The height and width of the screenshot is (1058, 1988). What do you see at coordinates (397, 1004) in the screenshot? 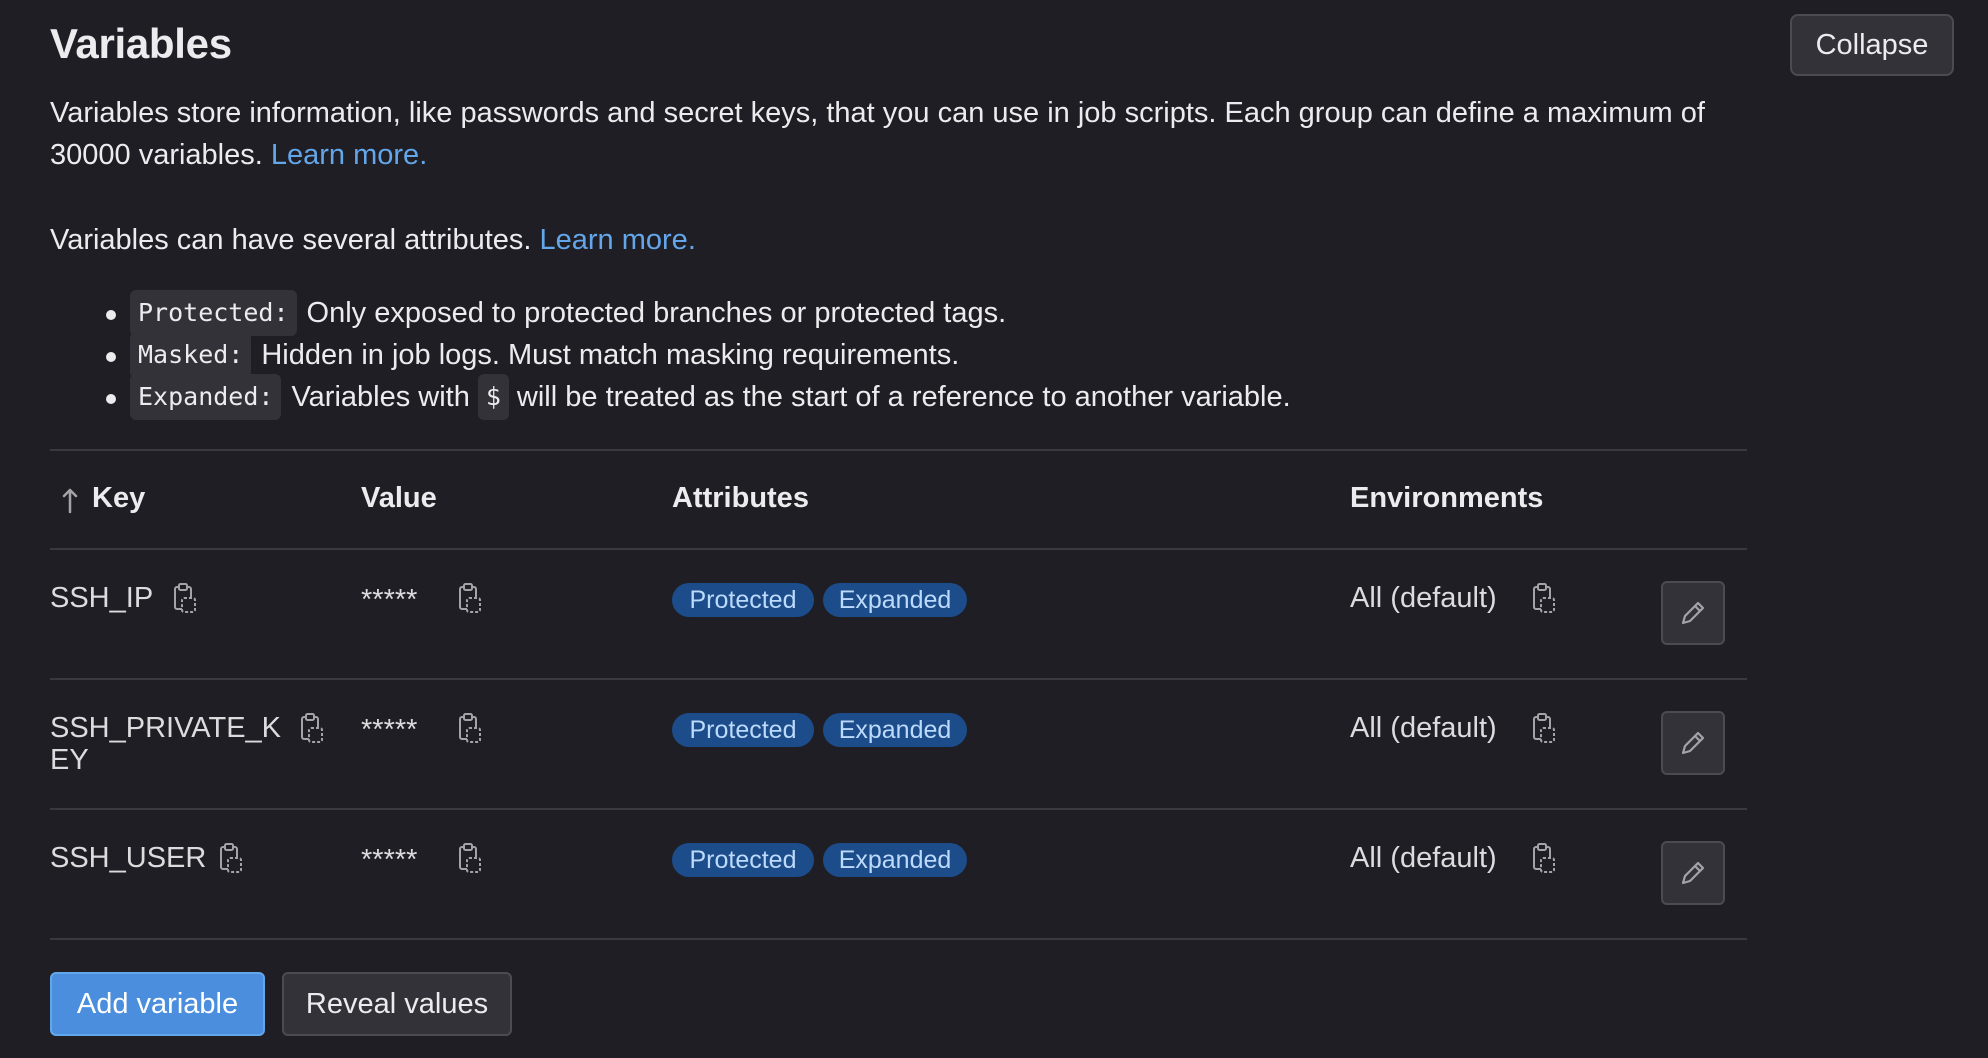
I see `reveal-values-button: Reveal values` at bounding box center [397, 1004].